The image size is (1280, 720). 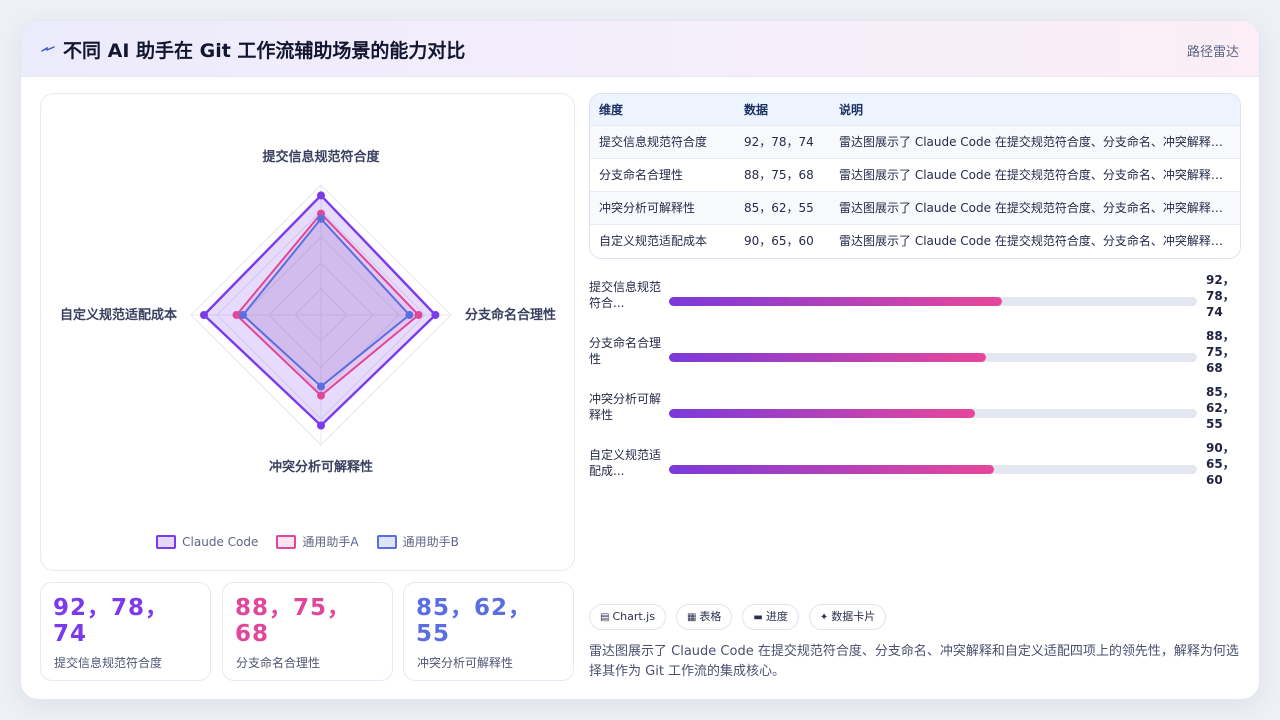 I want to click on lightning-icon, so click(x=48, y=49).